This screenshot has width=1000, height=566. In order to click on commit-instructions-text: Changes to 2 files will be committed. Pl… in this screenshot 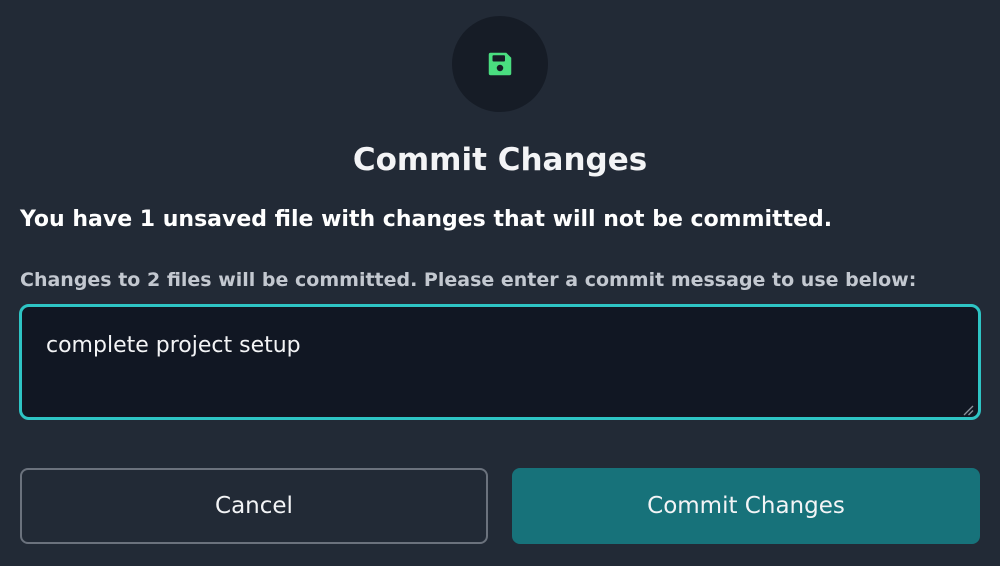, I will do `click(468, 280)`.